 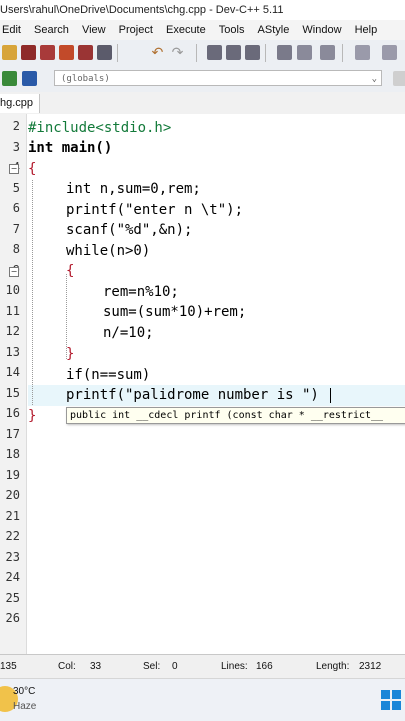 I want to click on file-tab-strip: hg.cpp, so click(x=202, y=103).